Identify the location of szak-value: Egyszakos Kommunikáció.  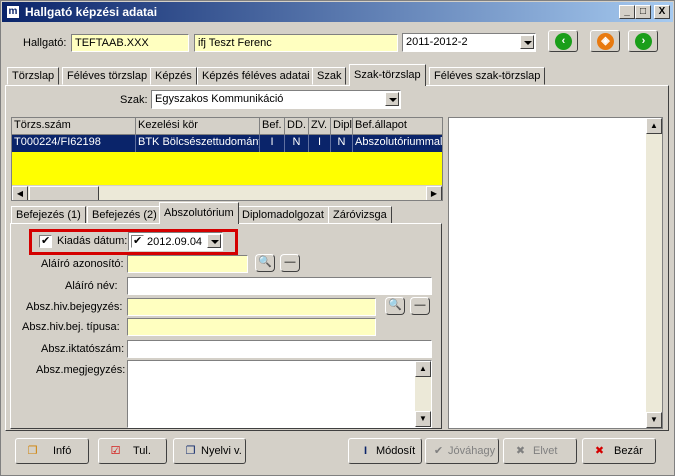
(219, 99).